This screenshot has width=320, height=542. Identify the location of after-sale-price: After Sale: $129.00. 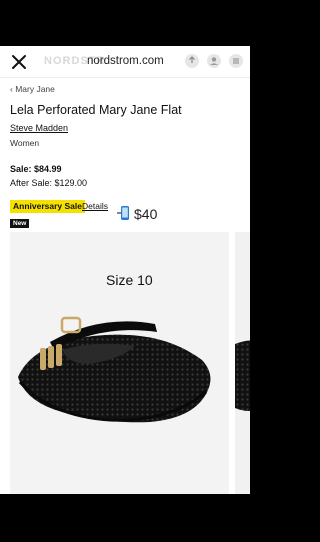
(49, 183).